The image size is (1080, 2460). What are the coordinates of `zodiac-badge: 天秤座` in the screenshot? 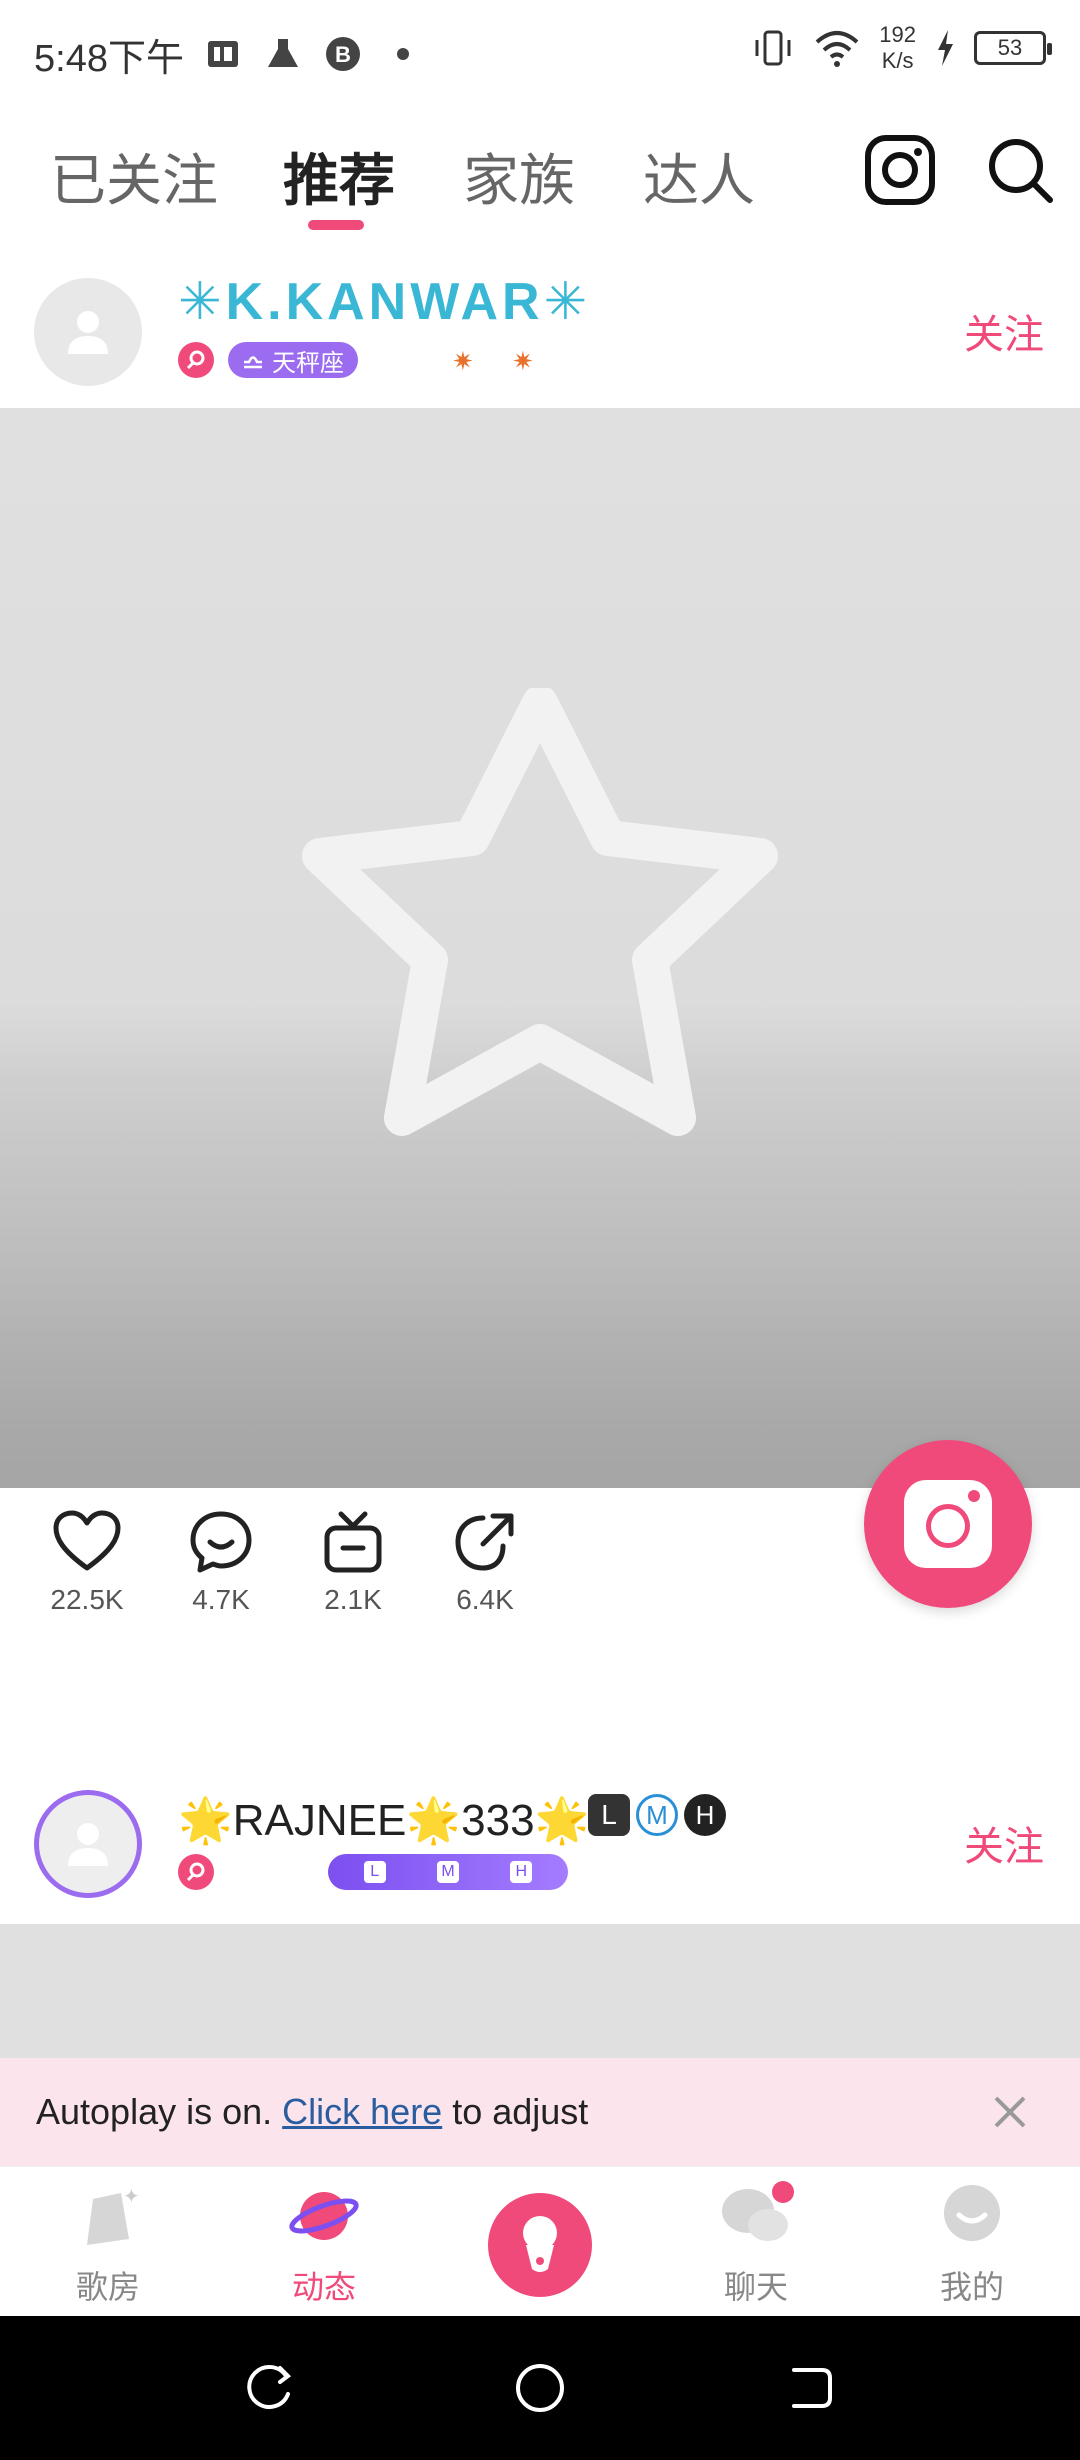 It's located at (293, 360).